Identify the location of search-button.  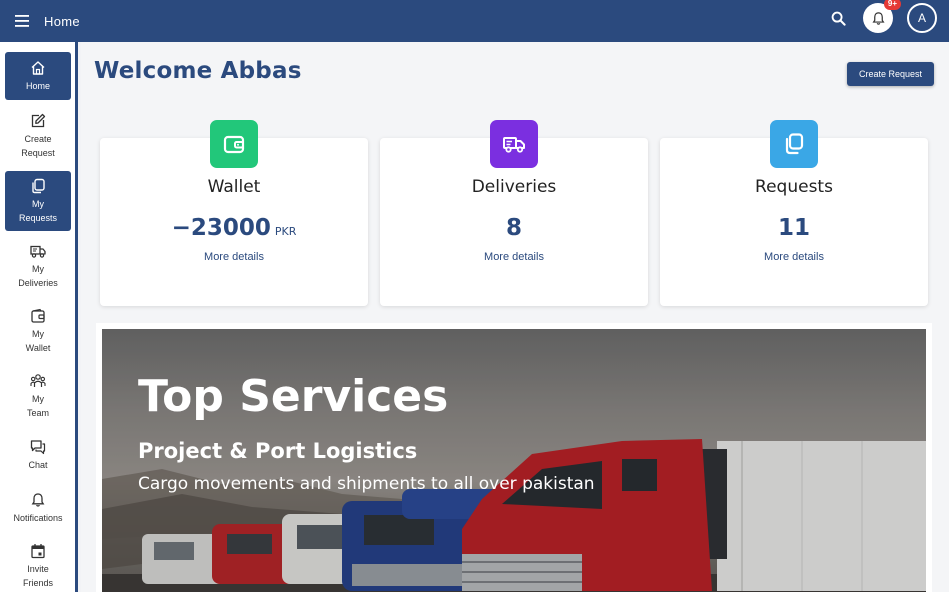
(838, 18).